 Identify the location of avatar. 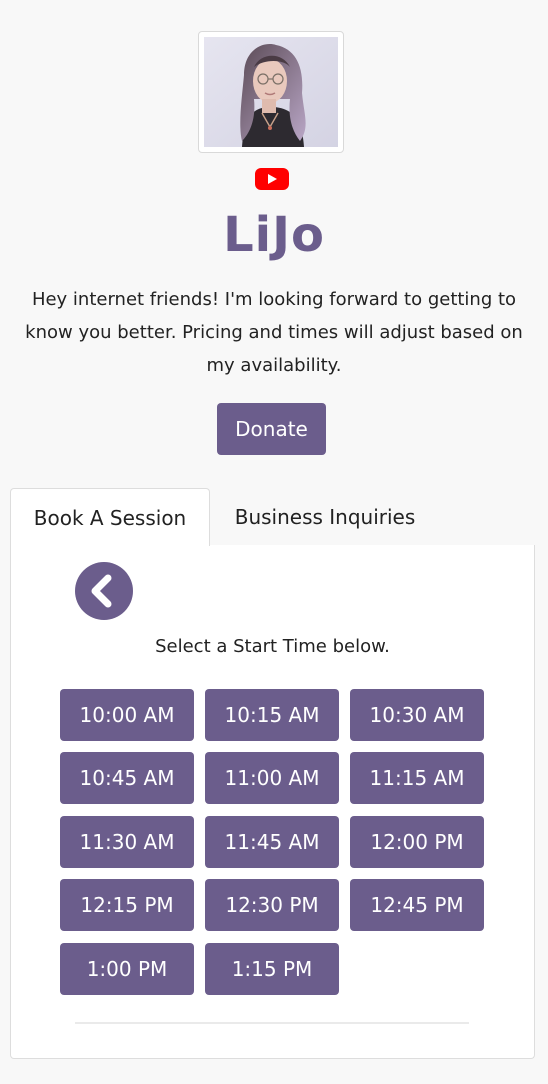
(271, 92).